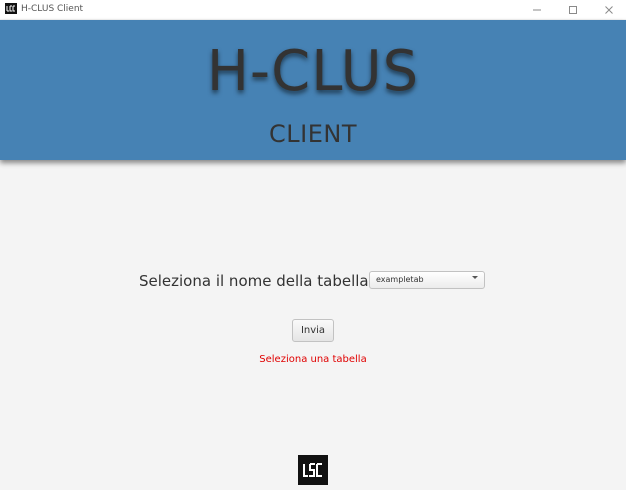 Image resolution: width=626 pixels, height=490 pixels. I want to click on table-select-label: Seleziona il nome della tabella, so click(254, 281).